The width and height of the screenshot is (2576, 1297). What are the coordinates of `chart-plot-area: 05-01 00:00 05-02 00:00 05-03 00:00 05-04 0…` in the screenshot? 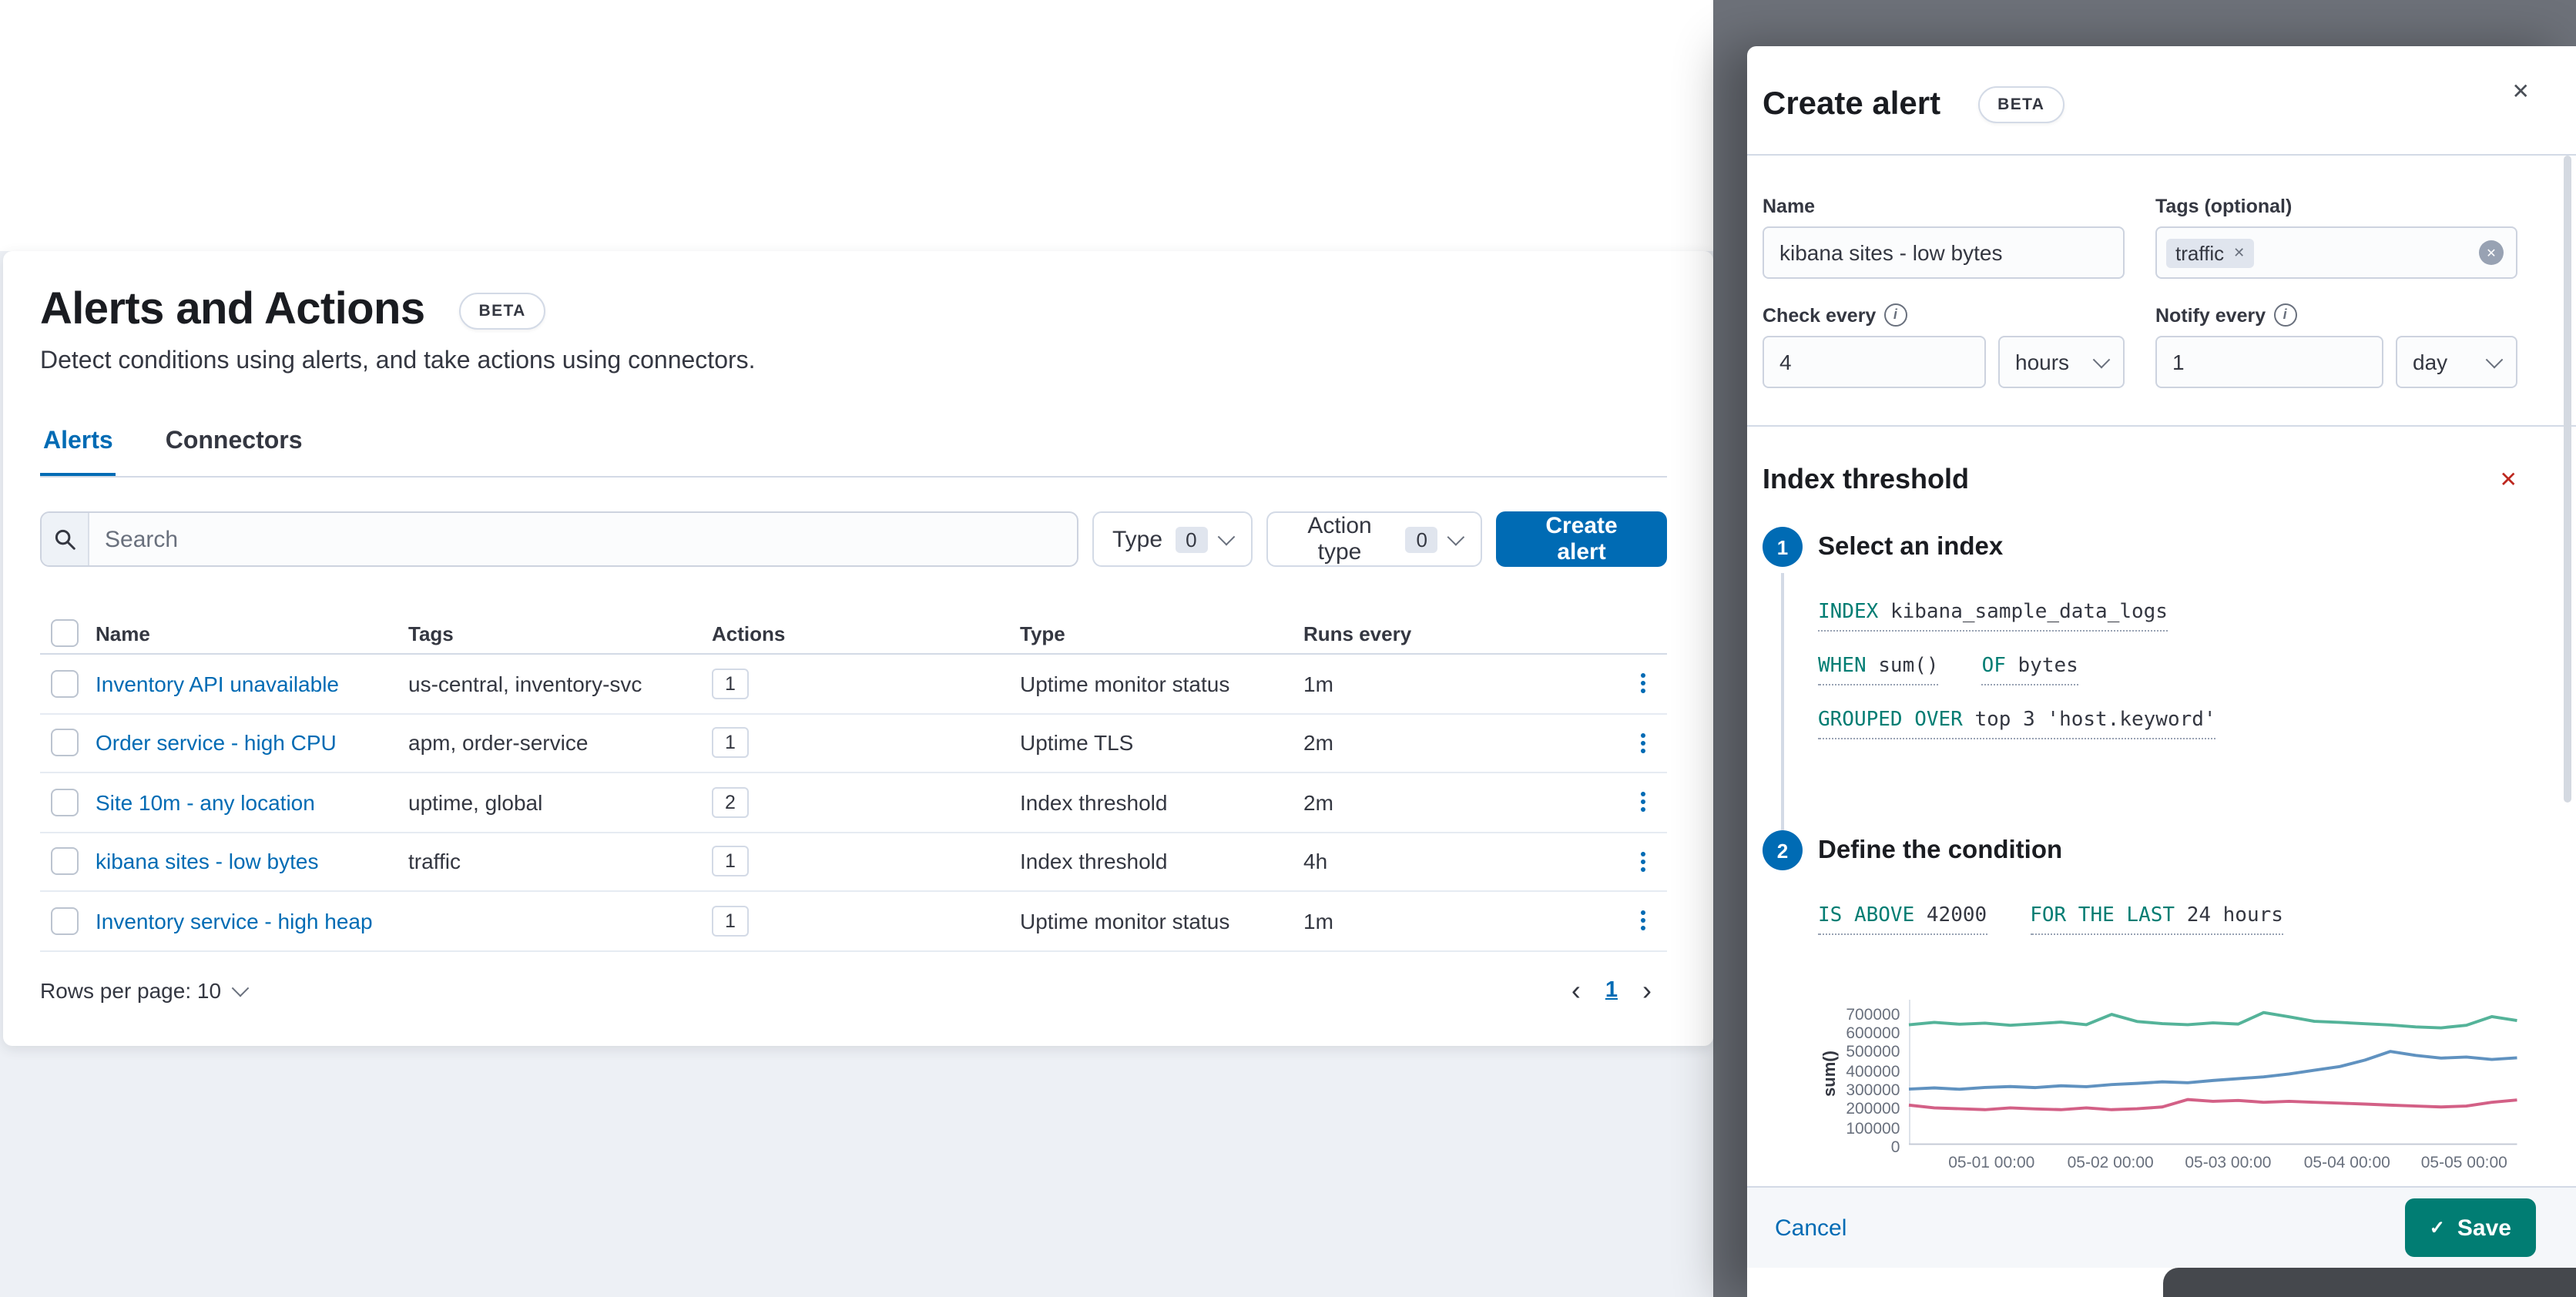 It's located at (2213, 1086).